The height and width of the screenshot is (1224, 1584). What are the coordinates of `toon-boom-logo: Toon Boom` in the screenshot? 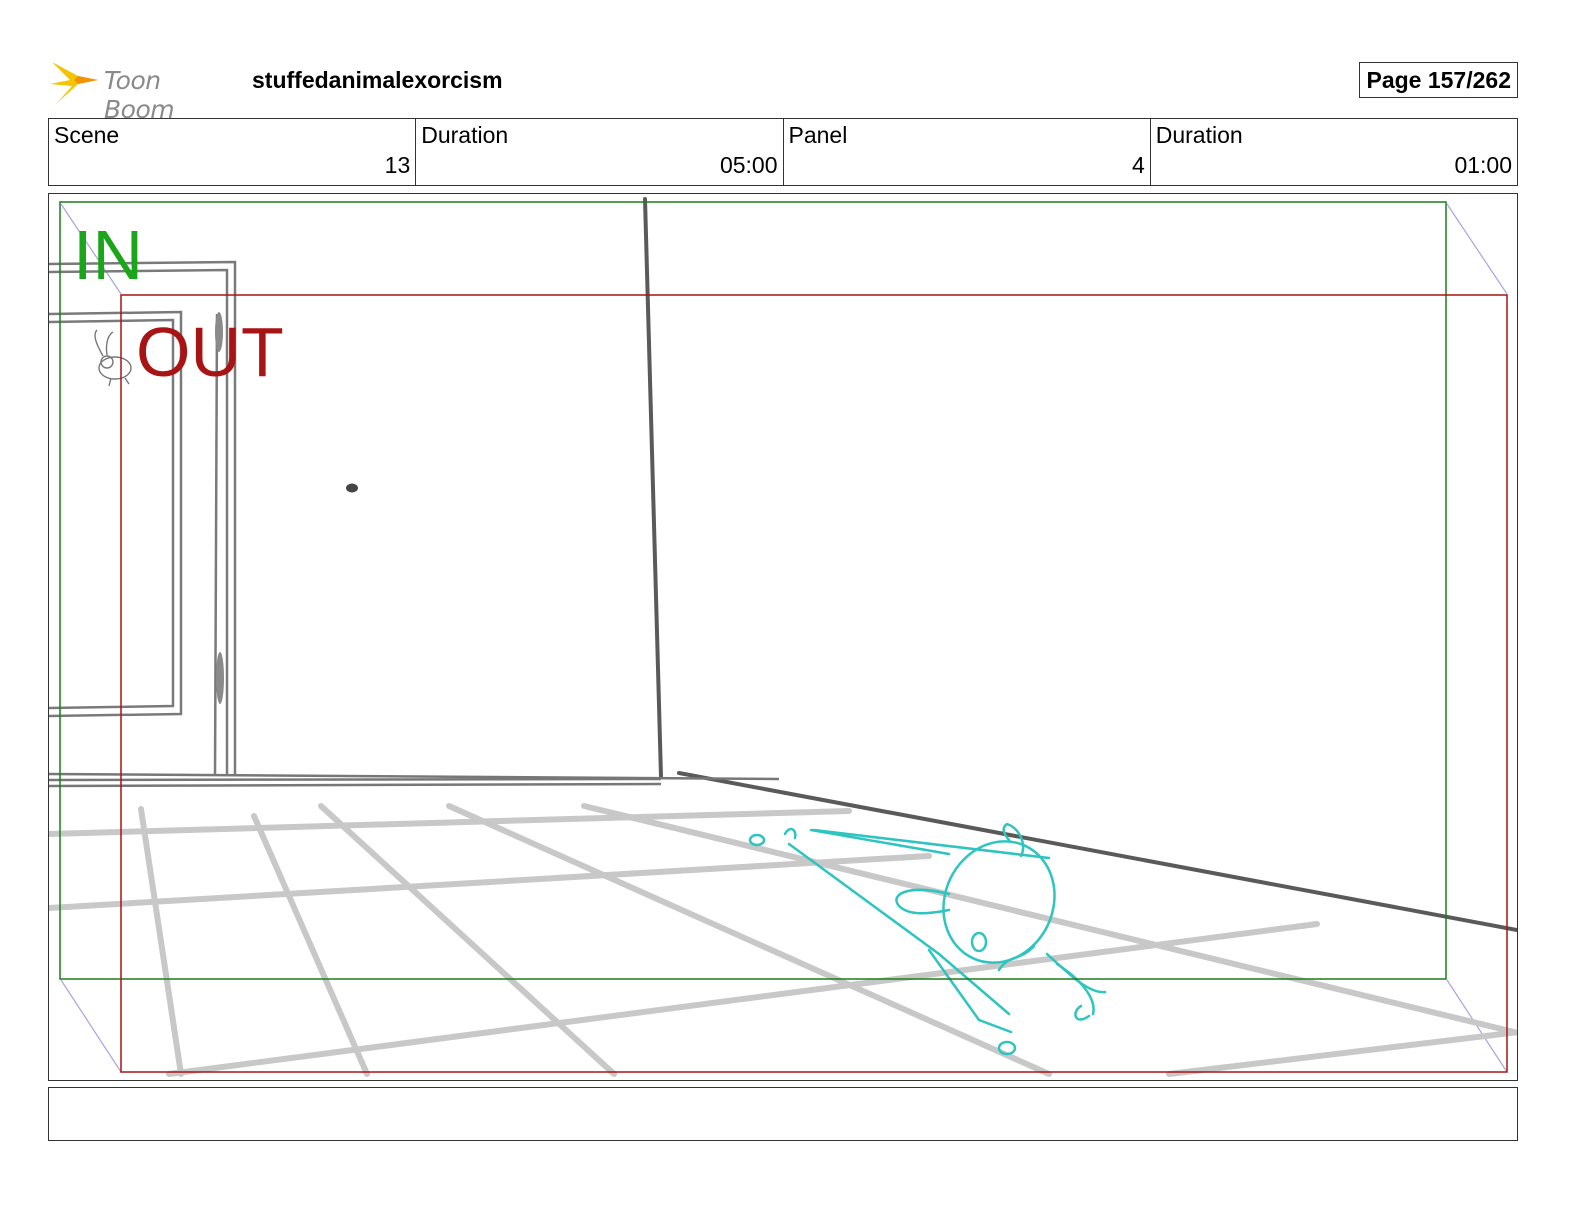 It's located at (143, 89).